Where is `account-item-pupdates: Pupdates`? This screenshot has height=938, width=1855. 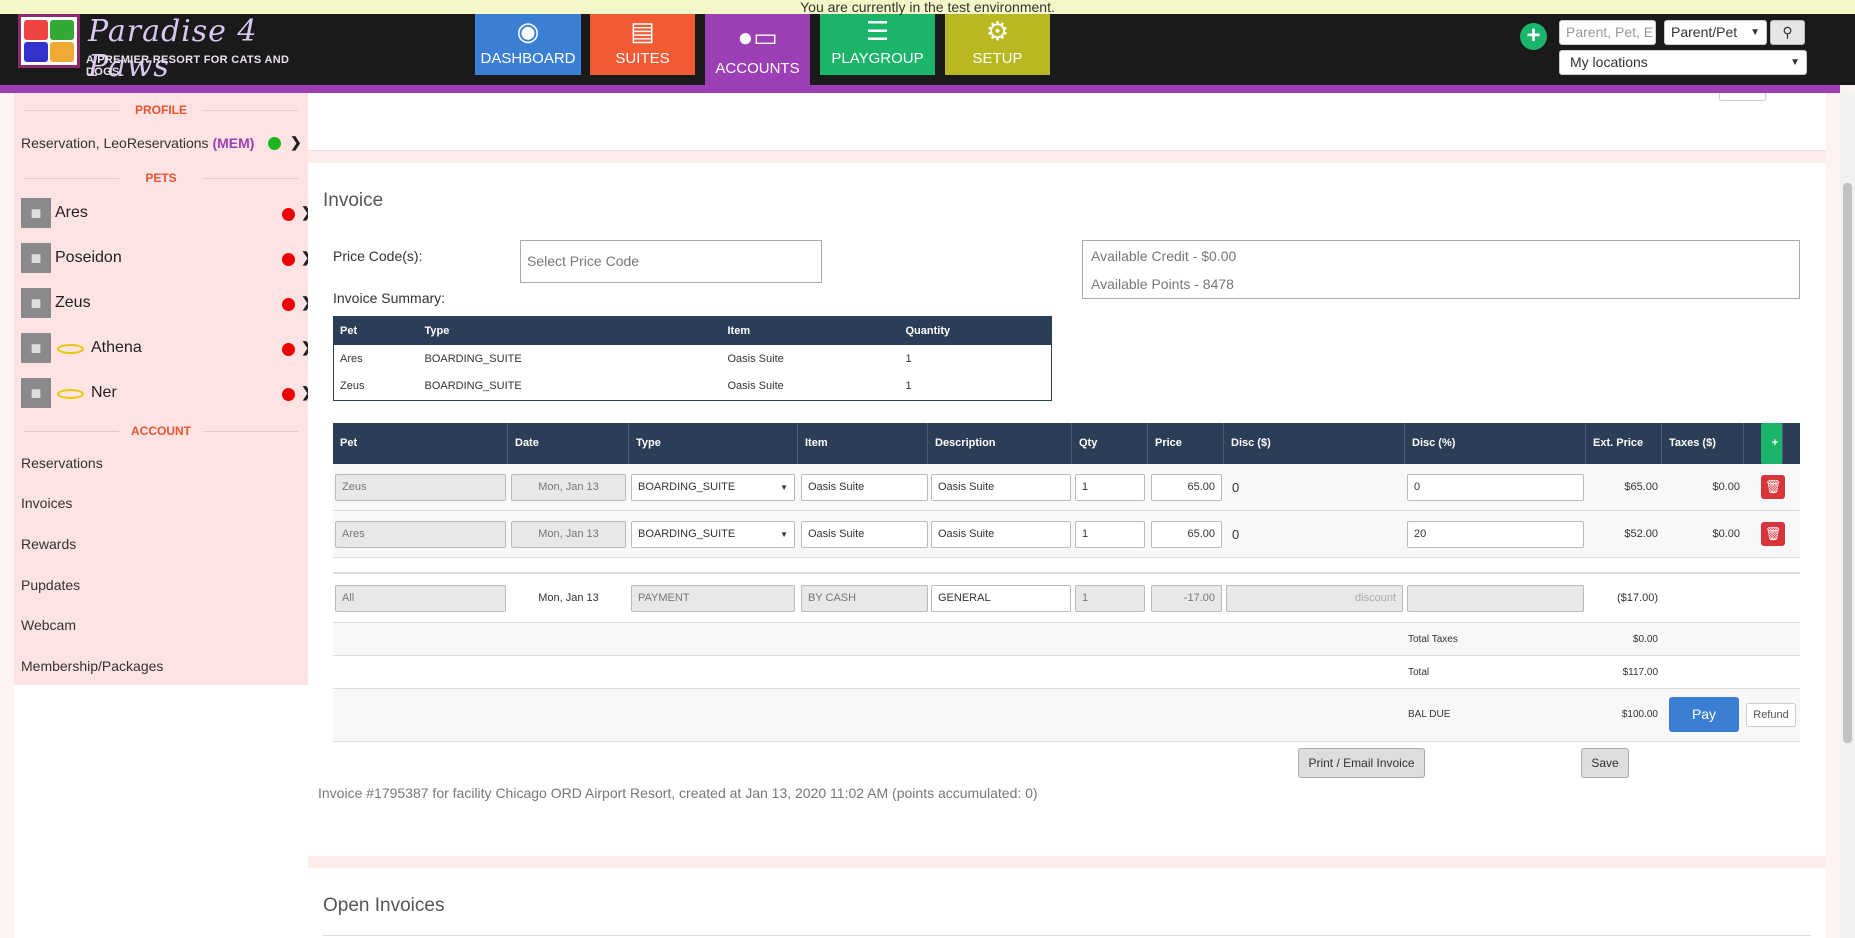 account-item-pupdates: Pupdates is located at coordinates (50, 585).